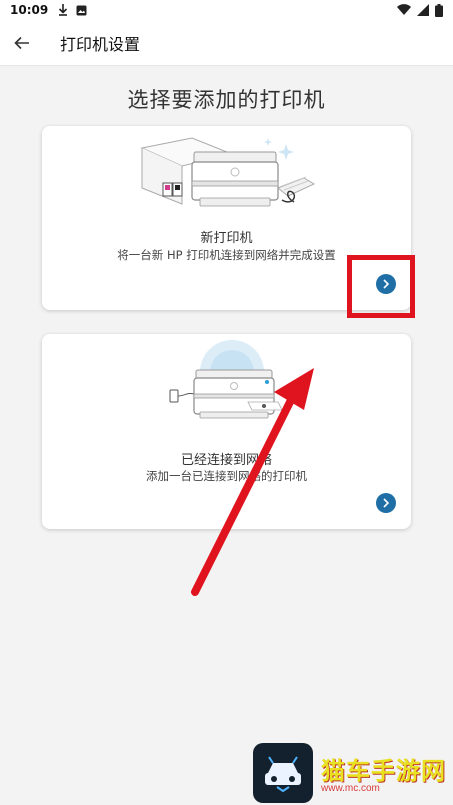  Describe the element at coordinates (226, 476) in the screenshot. I see `connected-printer-description: 添加一台已连接到网络的打印机` at that location.